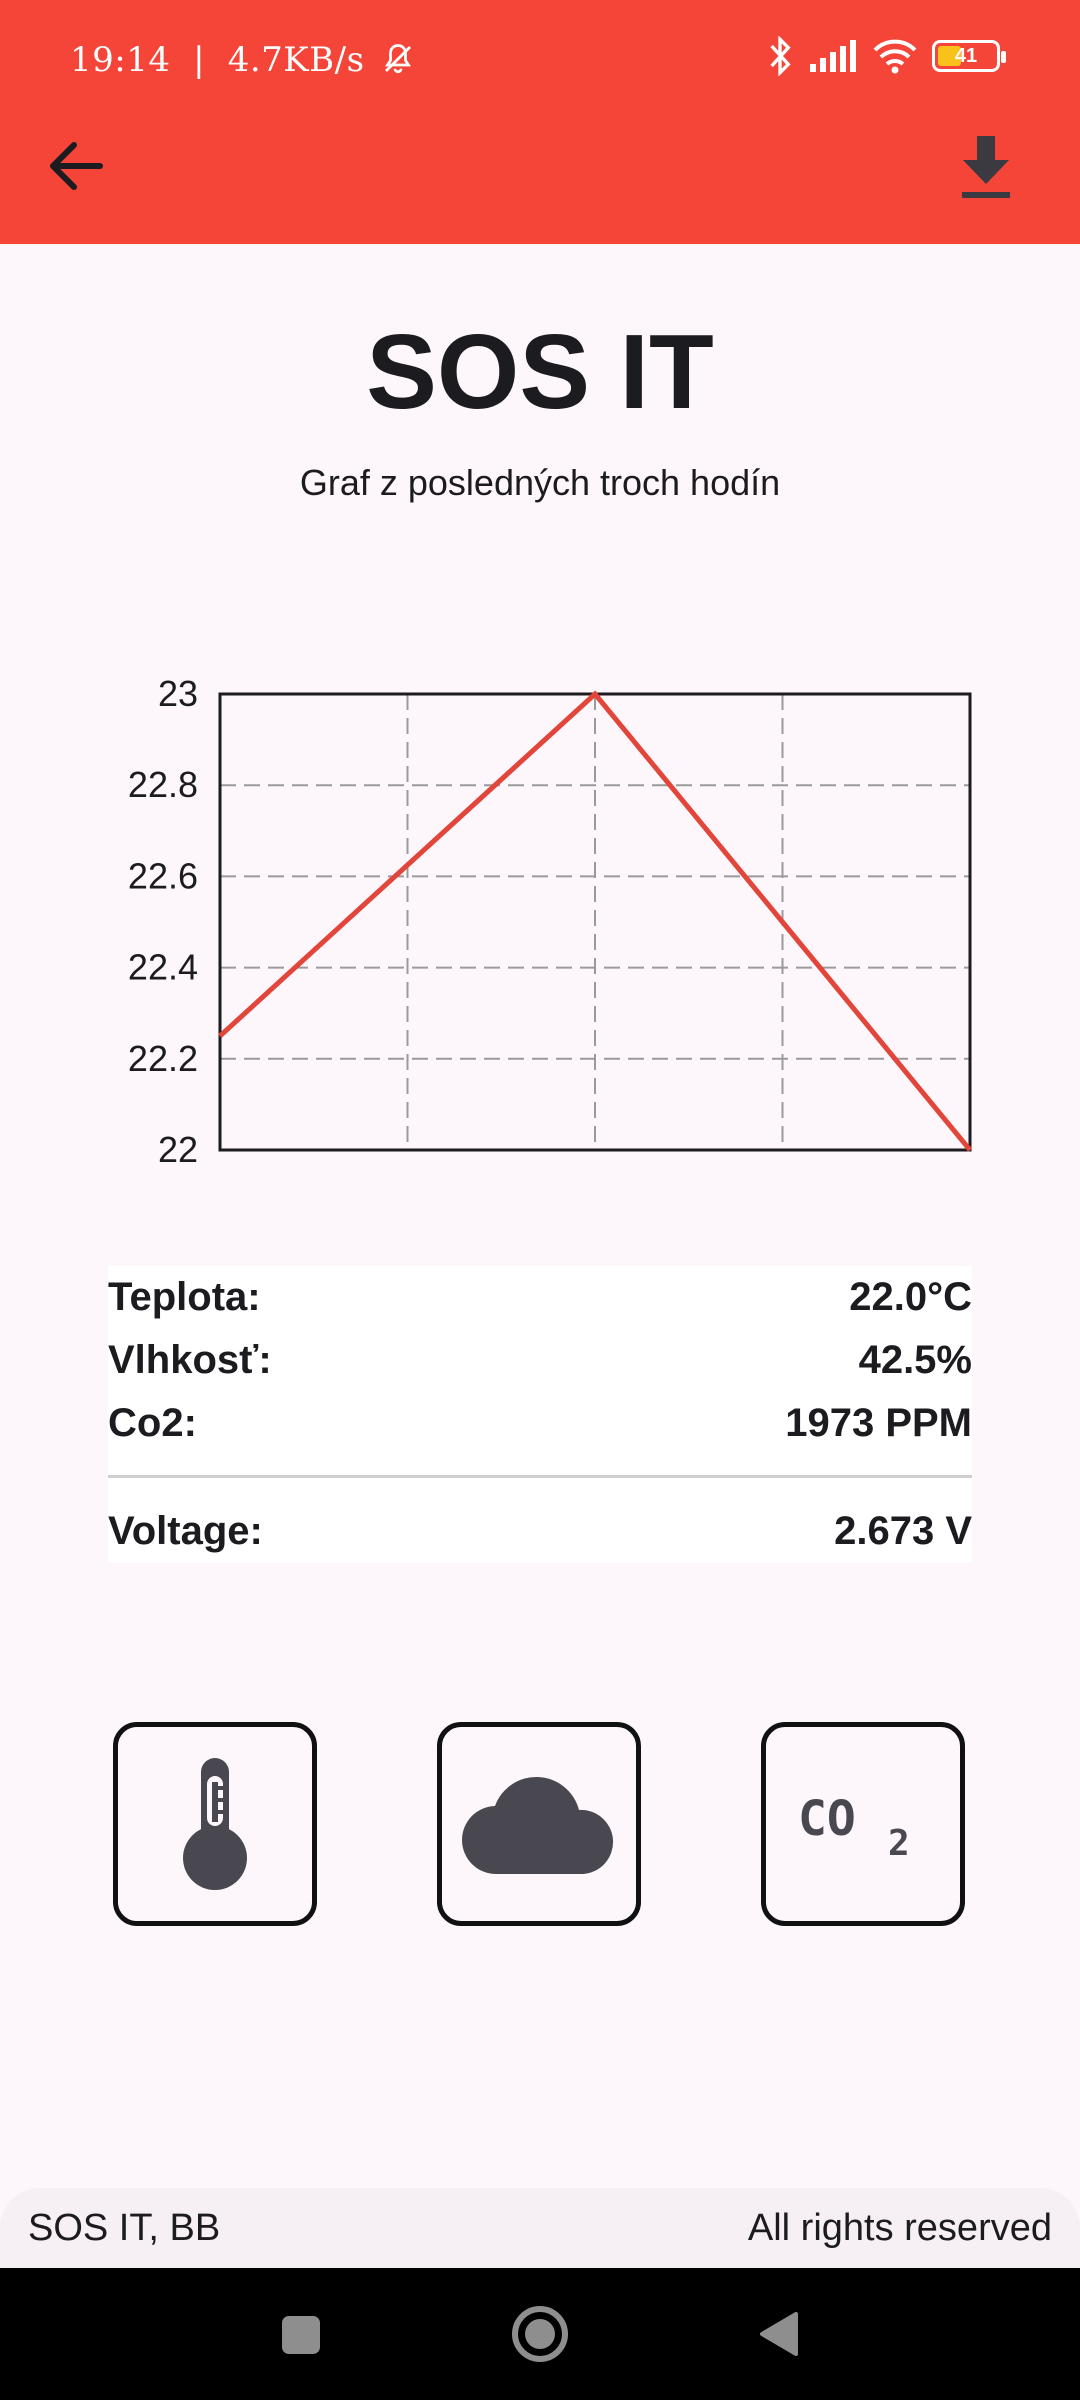 Image resolution: width=1080 pixels, height=2400 pixels. I want to click on co2-button: CO 2, so click(863, 1824).